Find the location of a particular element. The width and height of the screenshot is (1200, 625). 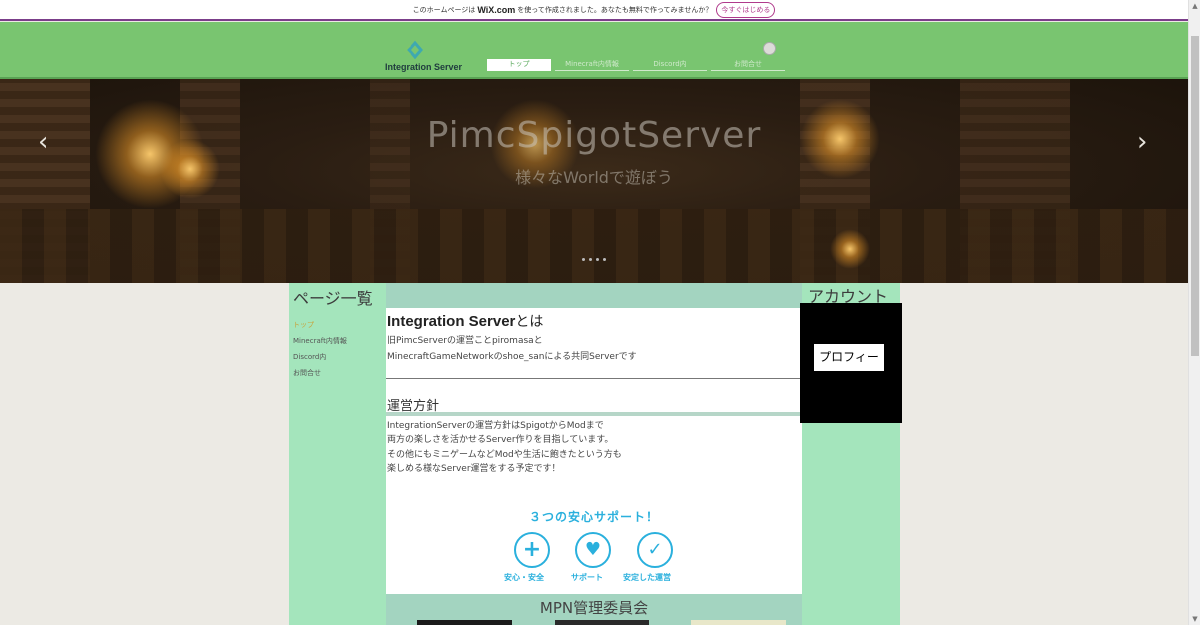

hero-title: PimcSpigotServer is located at coordinates (594, 135).